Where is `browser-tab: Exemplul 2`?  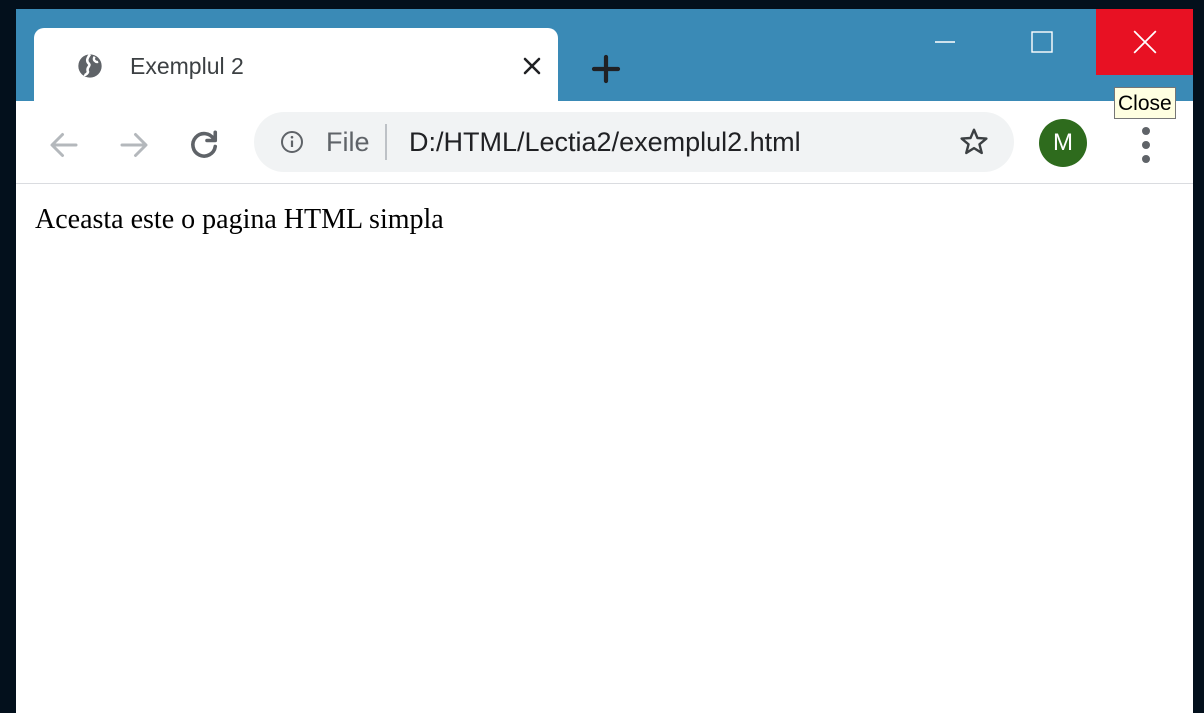 browser-tab: Exemplul 2 is located at coordinates (296, 66).